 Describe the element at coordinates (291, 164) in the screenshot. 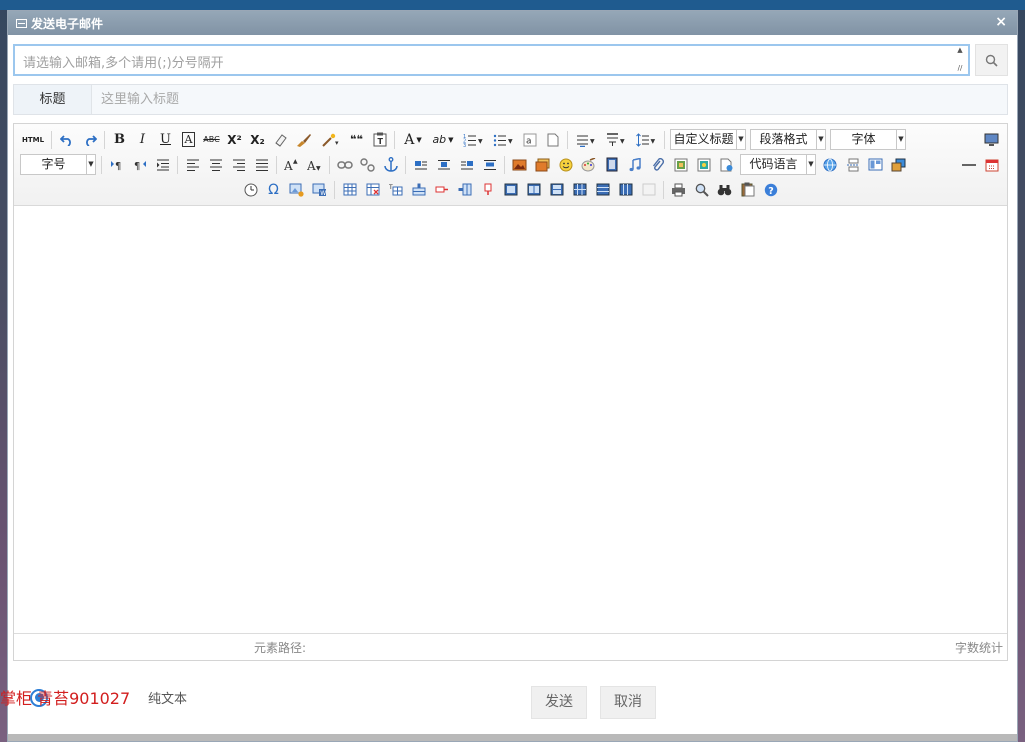

I see `uppercase-button: A ▲` at that location.